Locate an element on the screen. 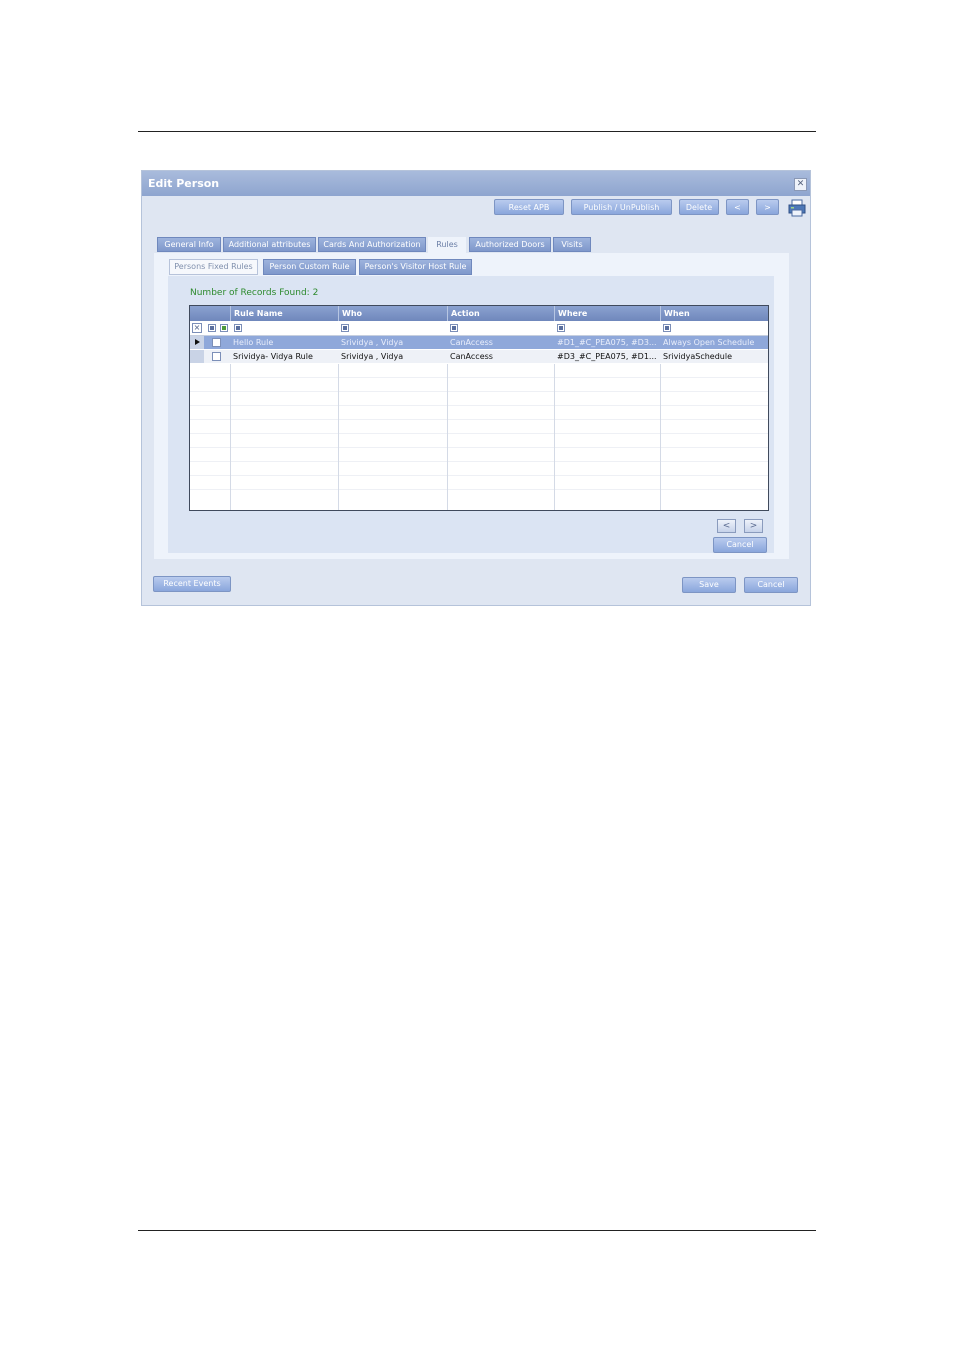 The image size is (954, 1350). tab-visits: Visits is located at coordinates (572, 244).